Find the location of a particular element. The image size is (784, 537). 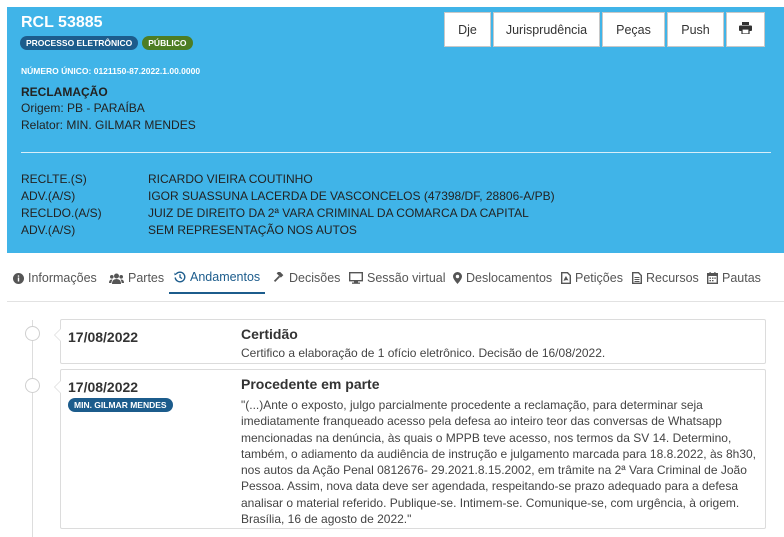

tab-deslocamentos: Deslocamentos is located at coordinates (502, 278).